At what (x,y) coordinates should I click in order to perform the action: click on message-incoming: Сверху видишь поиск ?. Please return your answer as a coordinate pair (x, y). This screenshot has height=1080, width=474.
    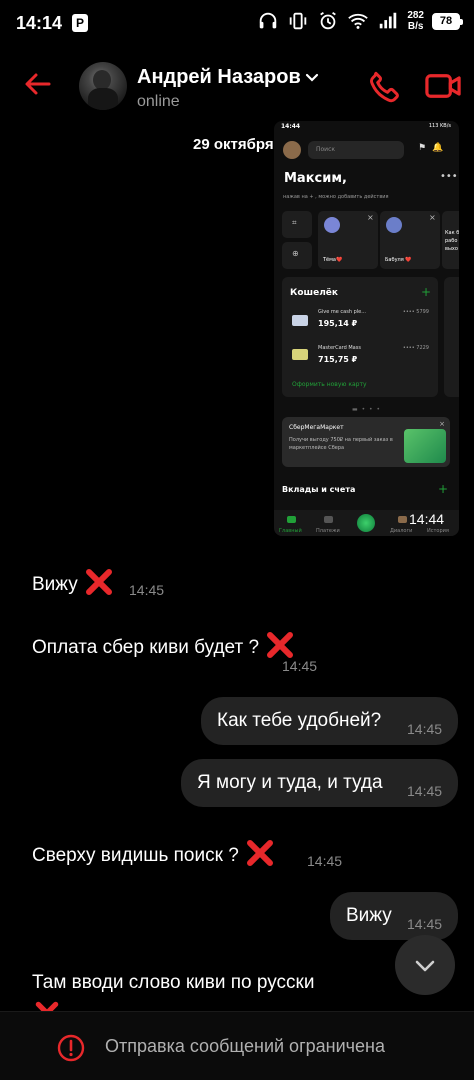
    Looking at the image, I should click on (153, 853).